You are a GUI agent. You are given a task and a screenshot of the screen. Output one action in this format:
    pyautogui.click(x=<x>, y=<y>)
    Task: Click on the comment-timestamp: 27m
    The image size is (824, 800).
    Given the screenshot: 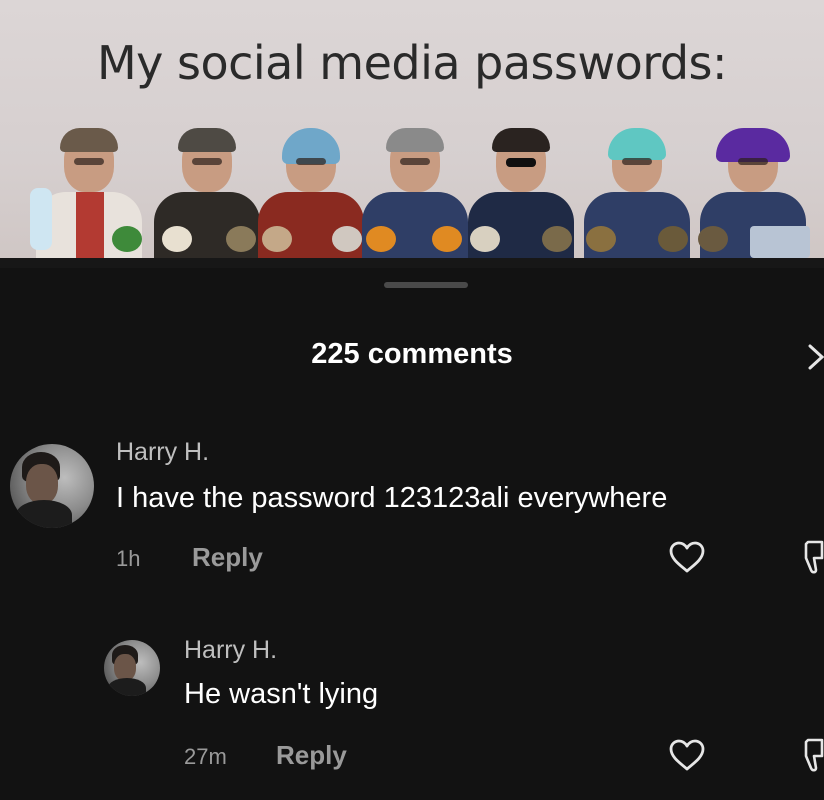 What is the action you would take?
    pyautogui.click(x=205, y=756)
    